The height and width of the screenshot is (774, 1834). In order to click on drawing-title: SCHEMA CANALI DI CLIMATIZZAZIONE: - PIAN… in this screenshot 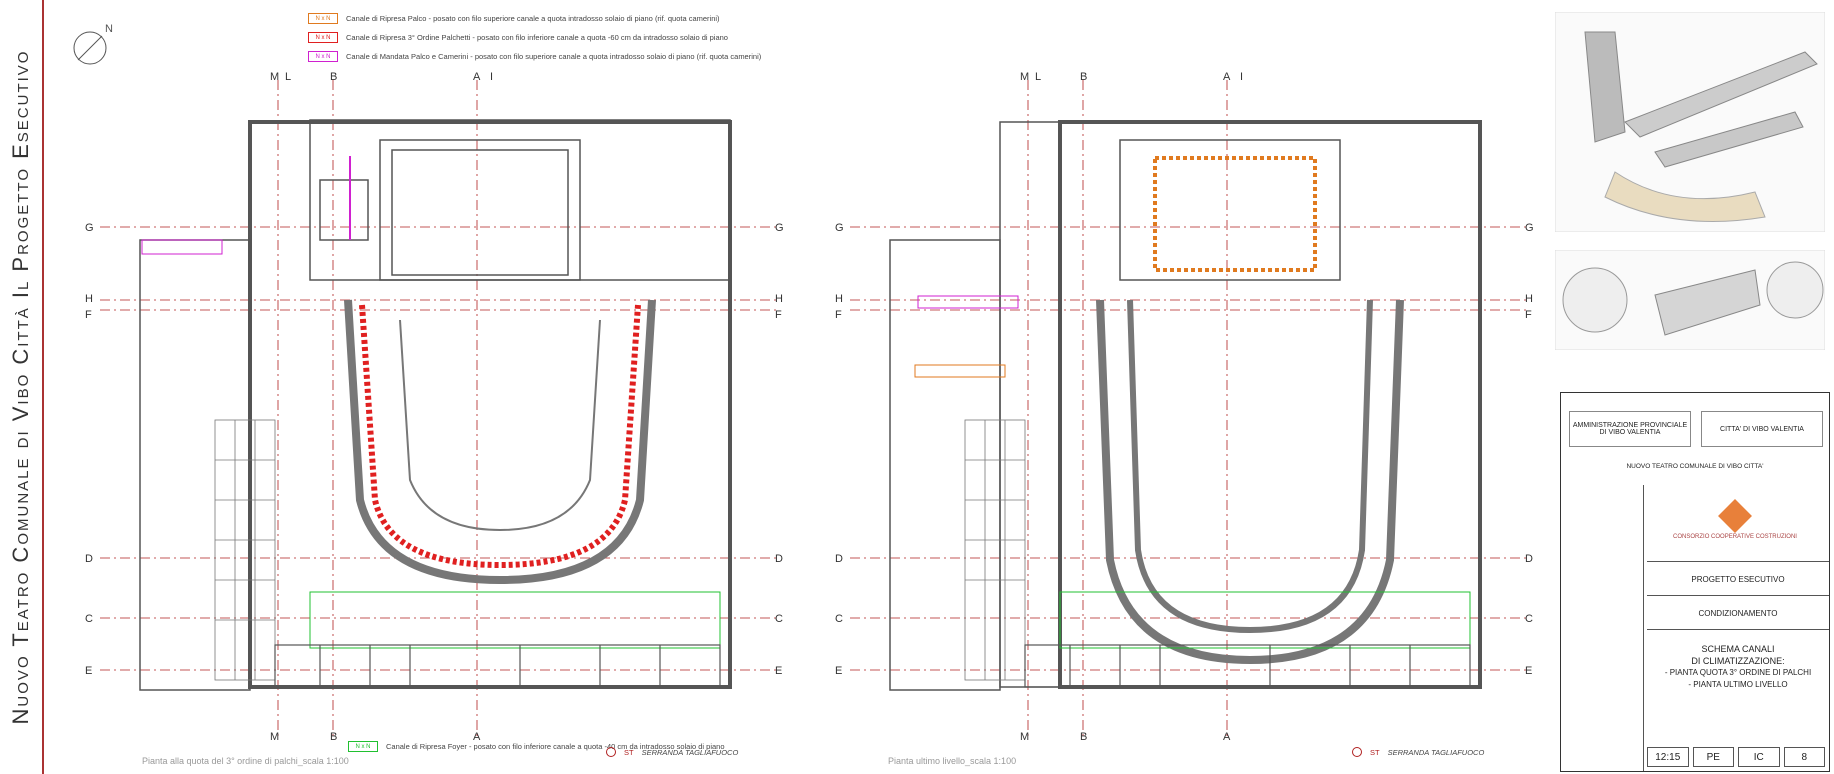, I will do `click(1738, 666)`.